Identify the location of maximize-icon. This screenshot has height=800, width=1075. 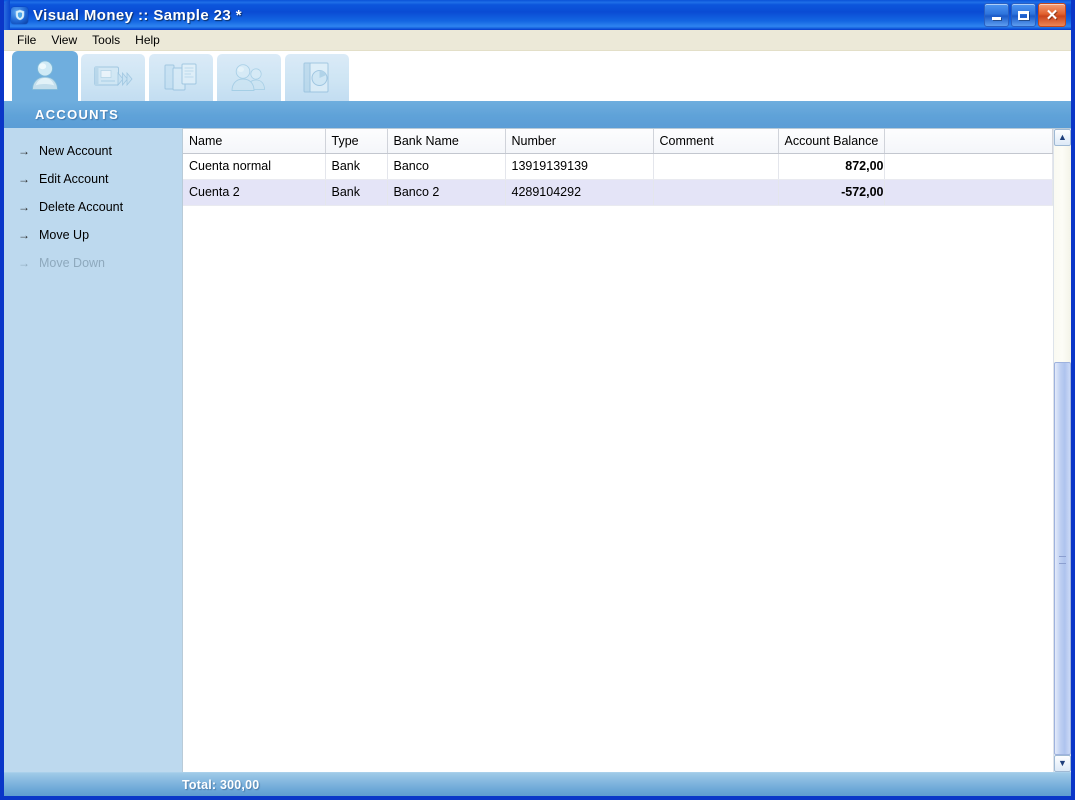
(1023, 15).